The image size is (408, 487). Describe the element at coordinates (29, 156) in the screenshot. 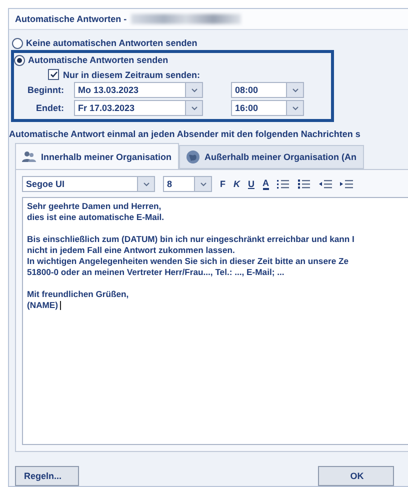

I see `people-icon` at that location.